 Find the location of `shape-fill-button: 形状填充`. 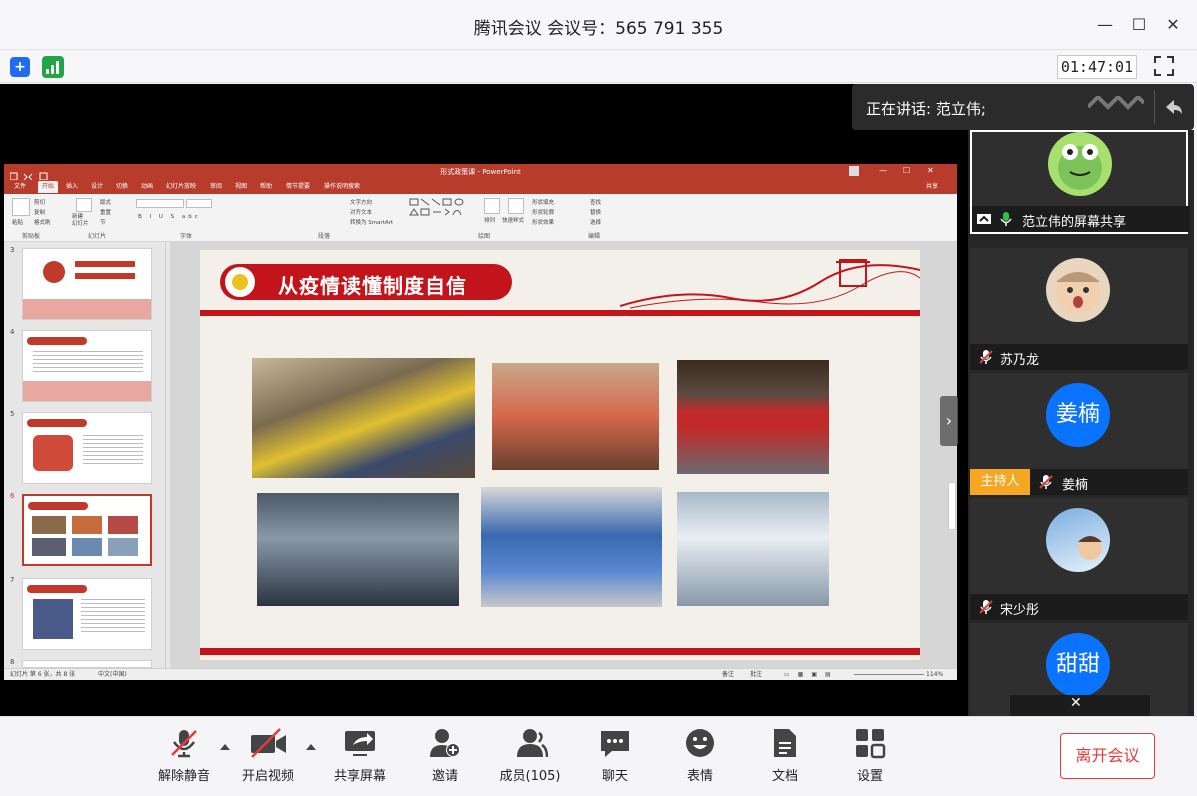

shape-fill-button: 形状填充 is located at coordinates (543, 202).